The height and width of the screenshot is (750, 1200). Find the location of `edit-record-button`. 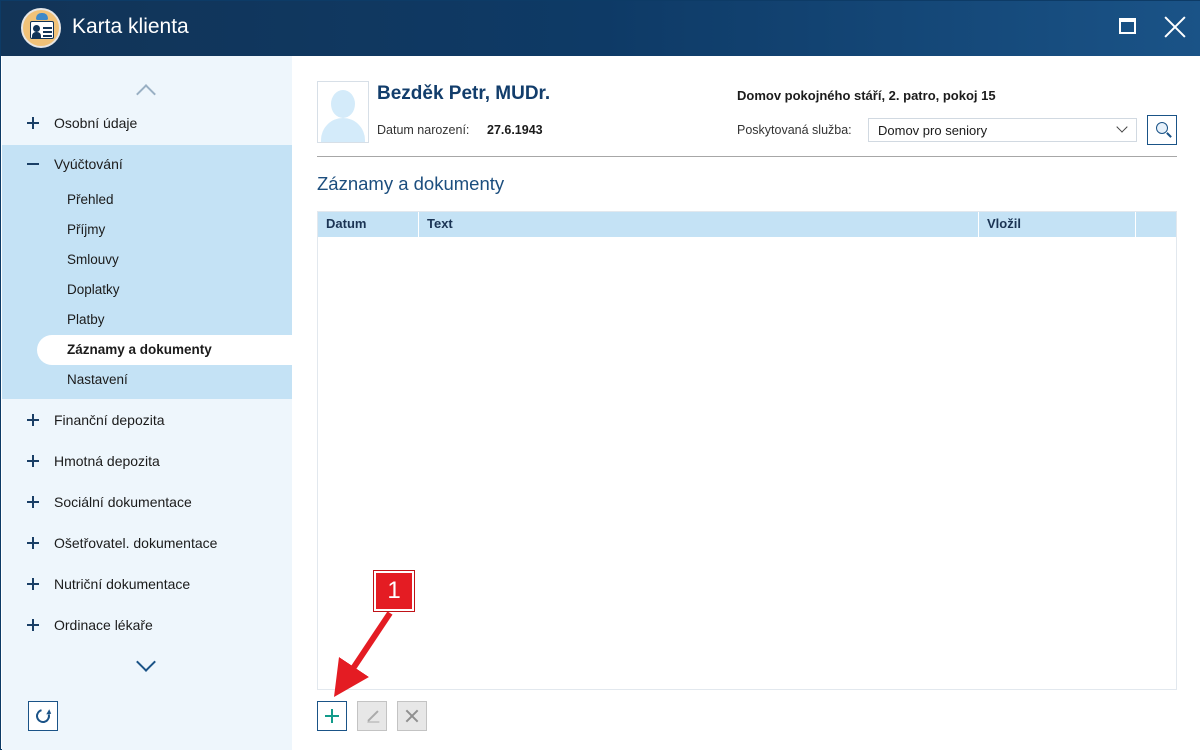

edit-record-button is located at coordinates (372, 716).